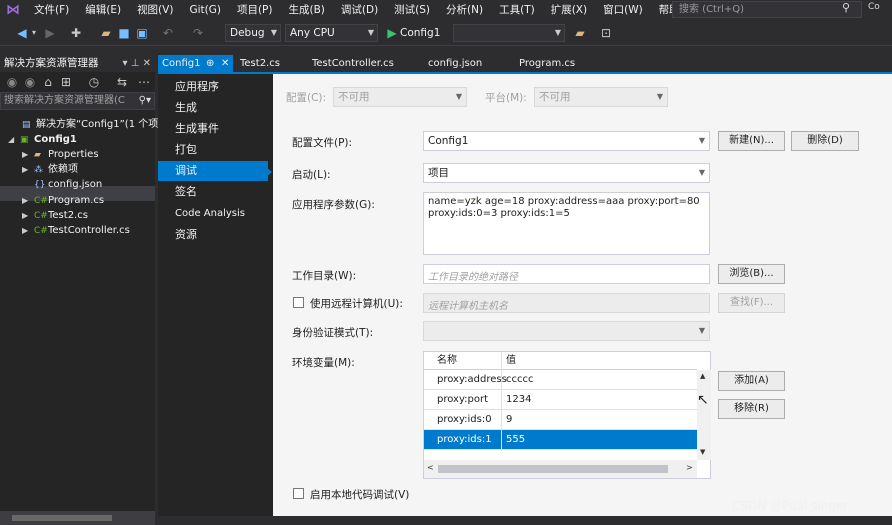 The height and width of the screenshot is (525, 892). Describe the element at coordinates (518, 380) in the screenshot. I see `env-value-cell: ccccc` at that location.